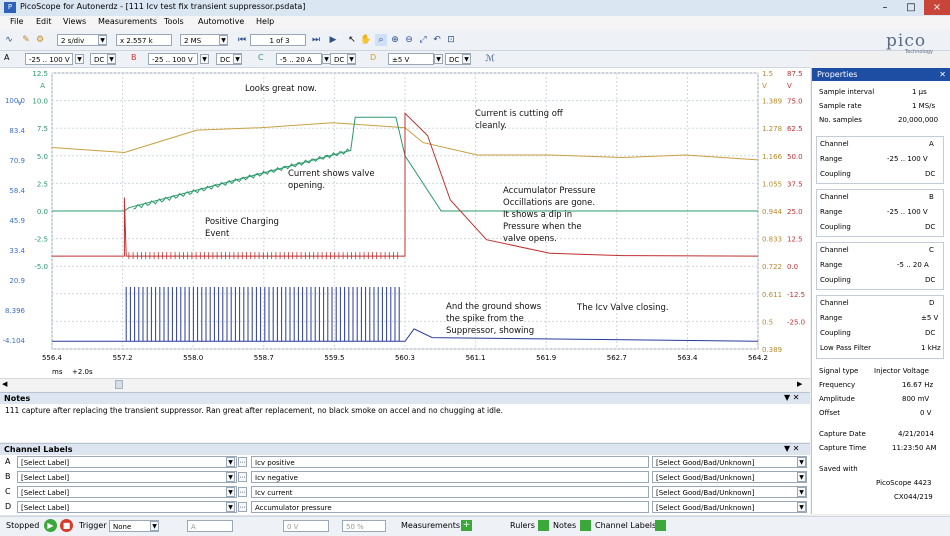 This screenshot has height=536, width=950. What do you see at coordinates (423, 40) in the screenshot?
I see `zoom-fit-icon: ⤢` at bounding box center [423, 40].